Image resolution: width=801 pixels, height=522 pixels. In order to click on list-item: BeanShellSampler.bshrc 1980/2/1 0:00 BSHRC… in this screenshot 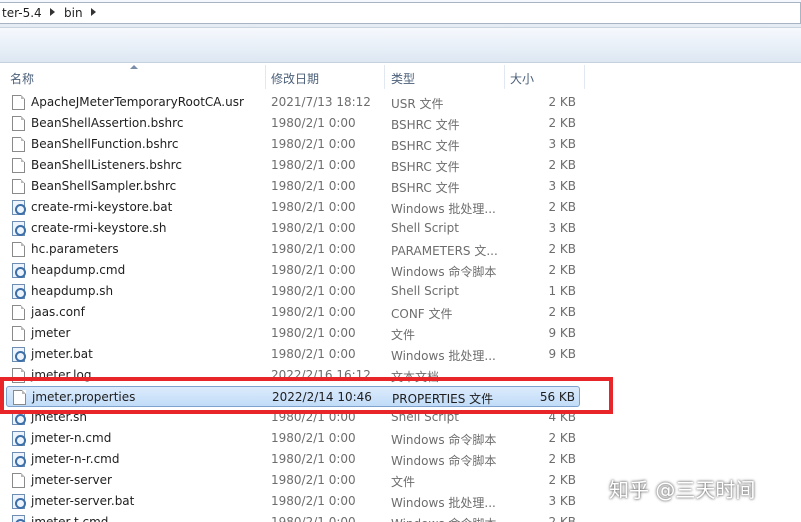, I will do `click(293, 186)`.